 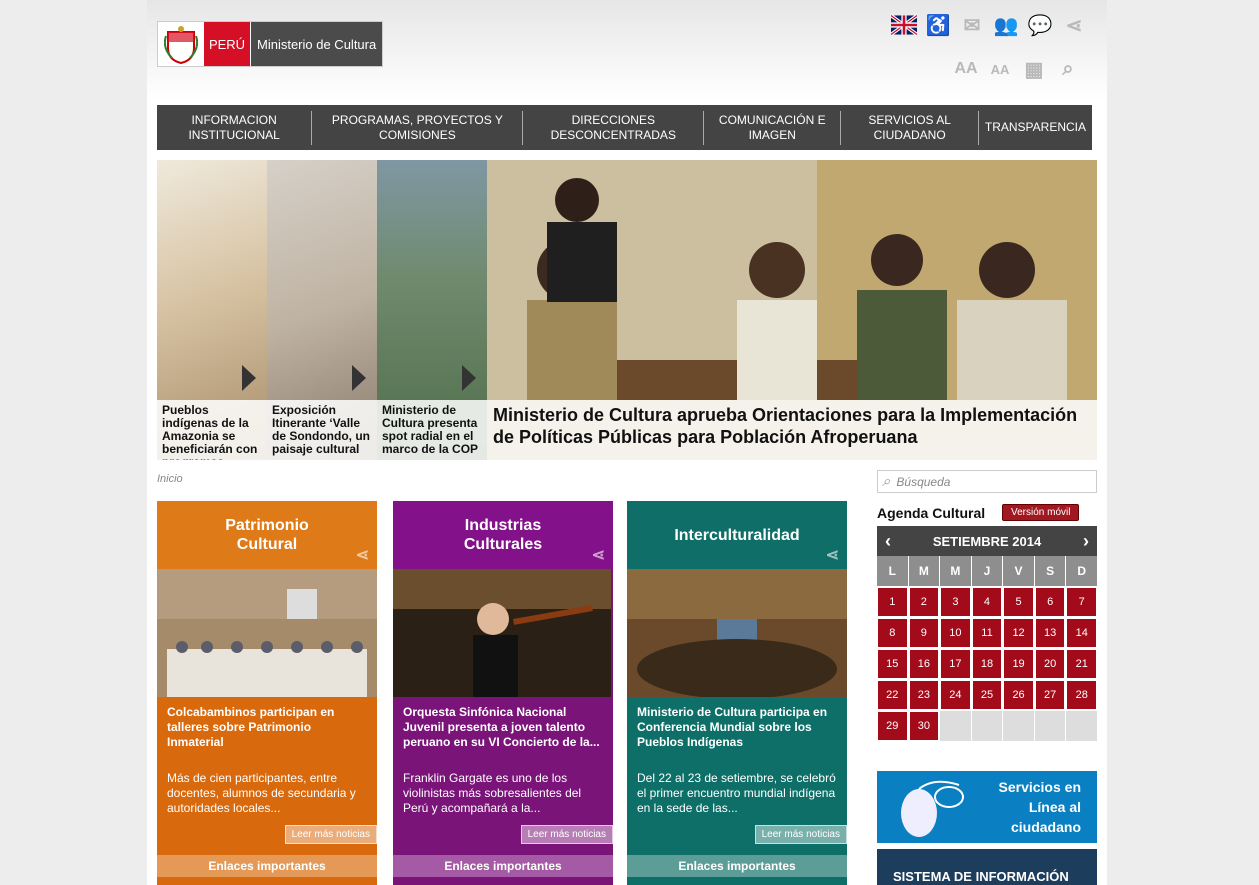 I want to click on zoom-icon: ⌕, so click(x=1068, y=69).